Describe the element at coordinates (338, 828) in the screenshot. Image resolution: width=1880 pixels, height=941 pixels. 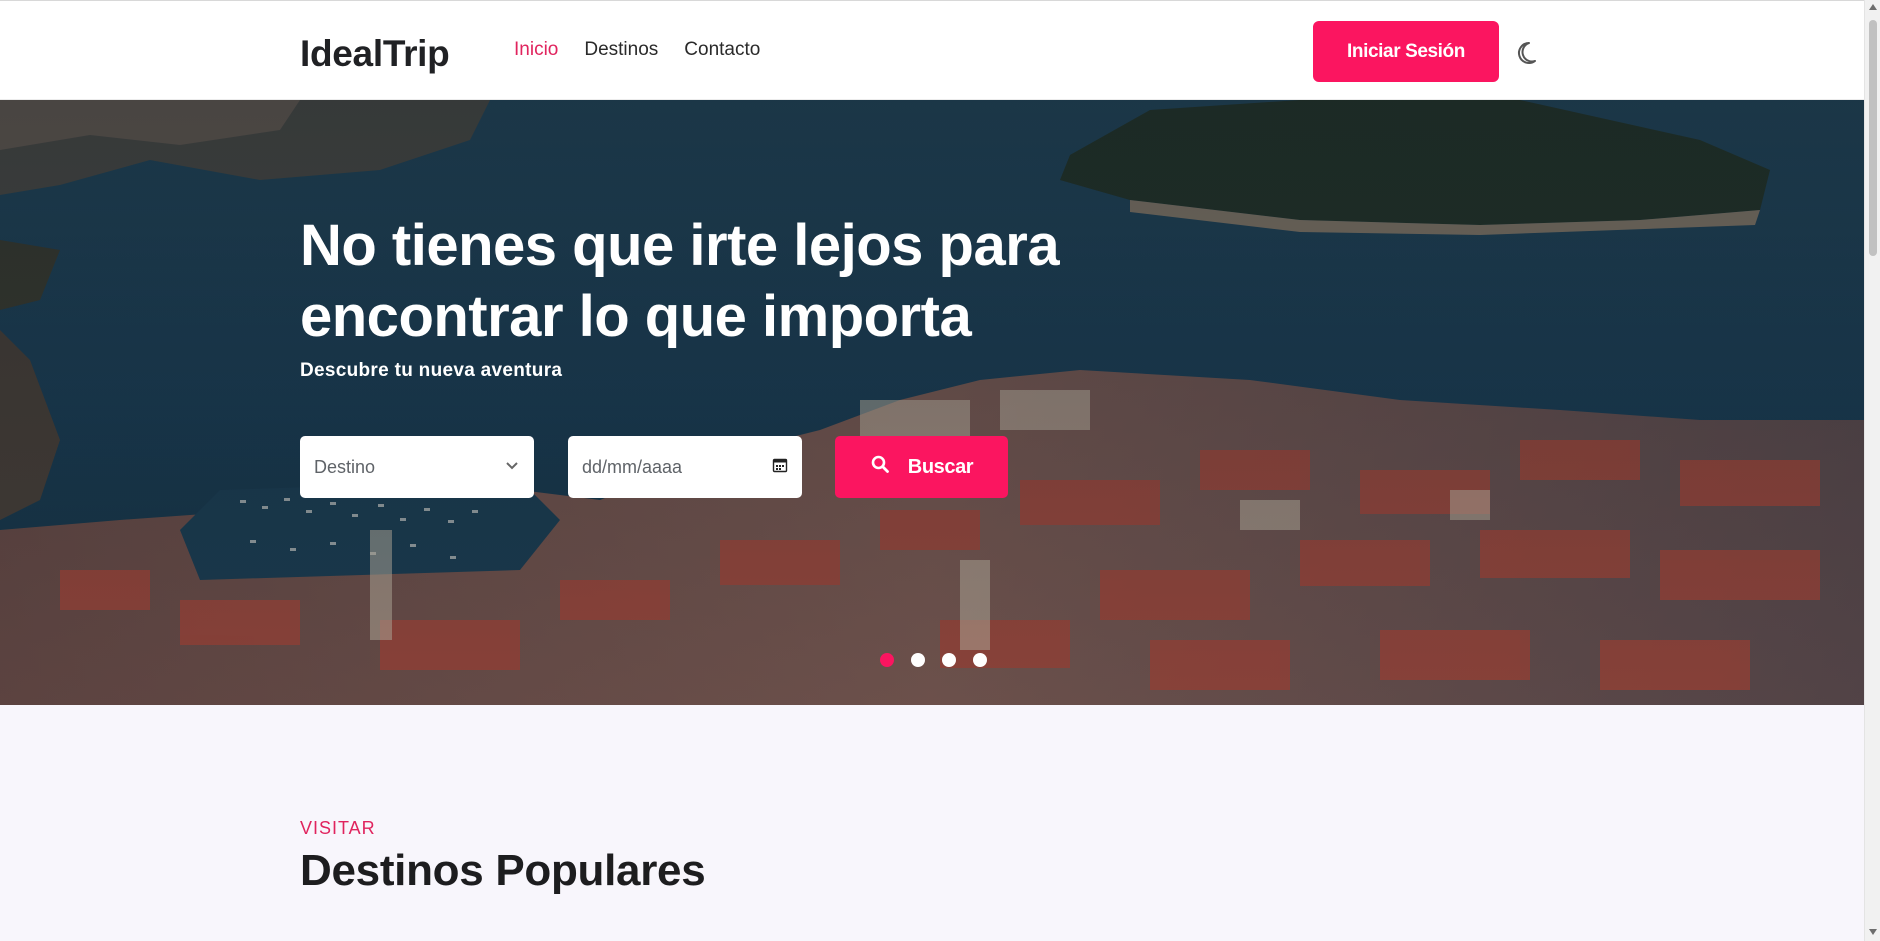
I see `section-eyebrow: VISITAR` at that location.